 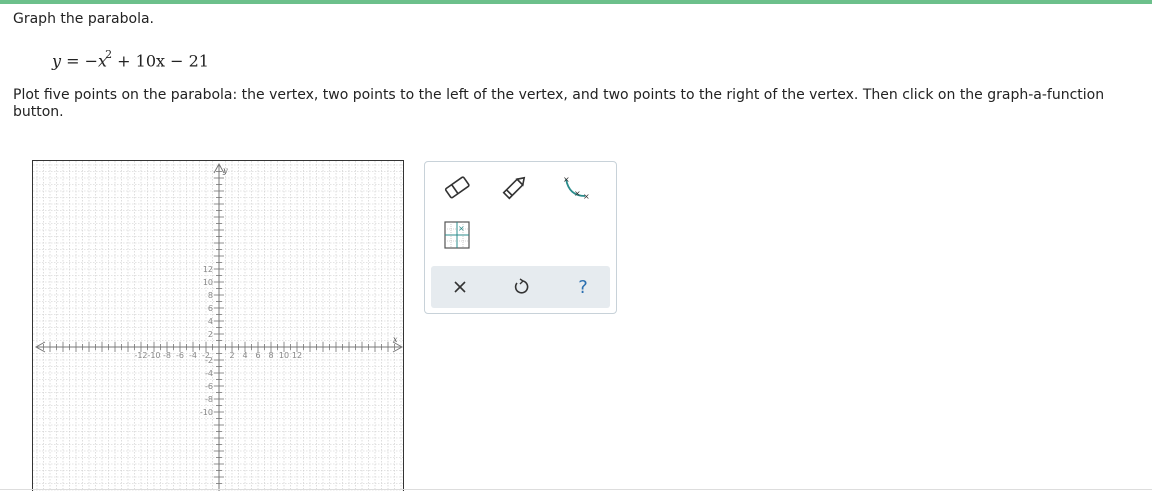 What do you see at coordinates (167, 355) in the screenshot?
I see `x-tick-label: -8` at bounding box center [167, 355].